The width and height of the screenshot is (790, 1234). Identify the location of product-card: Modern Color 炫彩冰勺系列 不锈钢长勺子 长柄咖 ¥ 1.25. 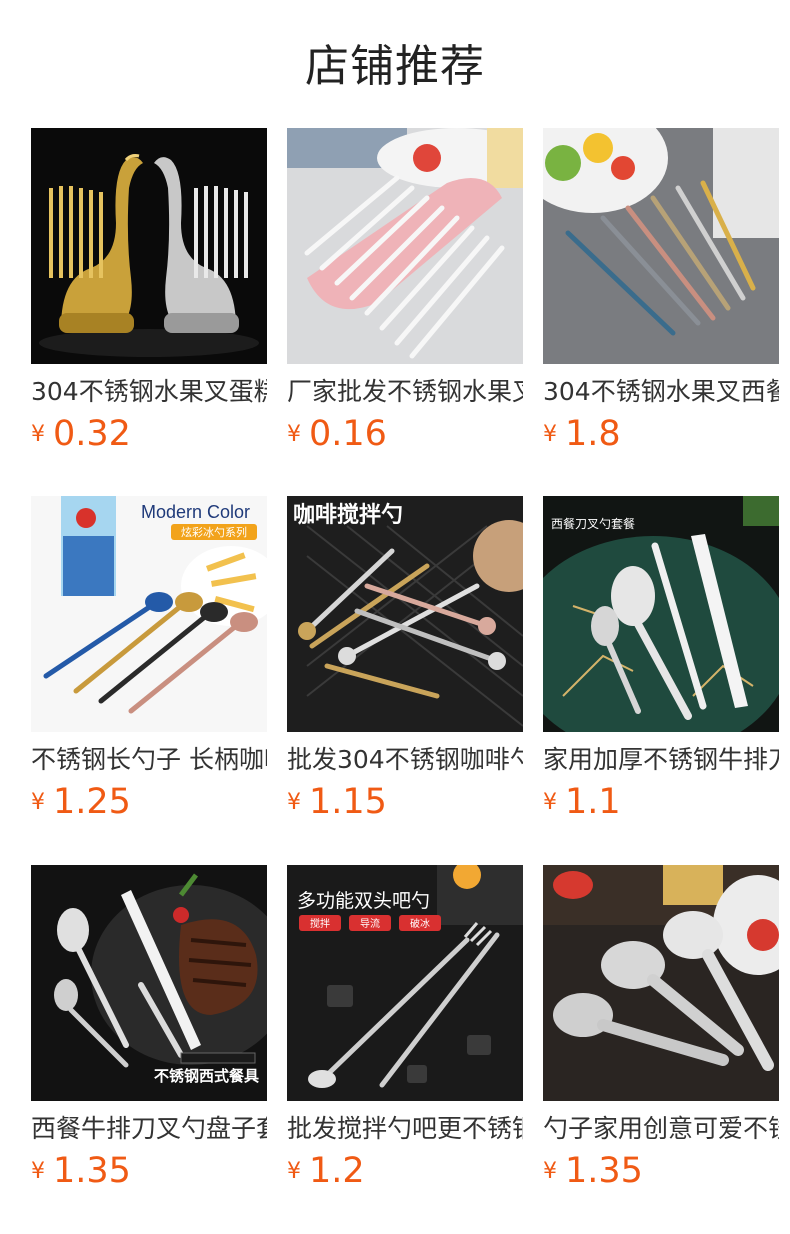
(149, 661).